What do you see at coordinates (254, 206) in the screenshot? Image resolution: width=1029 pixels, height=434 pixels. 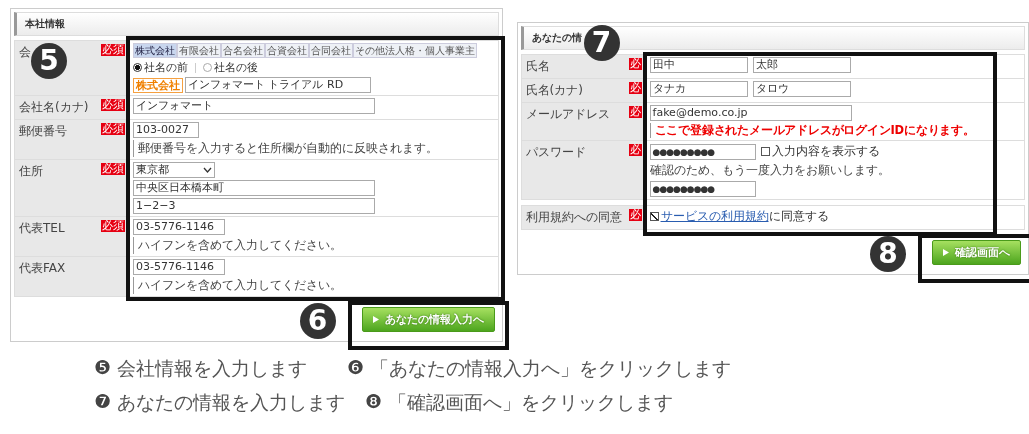 I see `text-field: 1−2−3` at bounding box center [254, 206].